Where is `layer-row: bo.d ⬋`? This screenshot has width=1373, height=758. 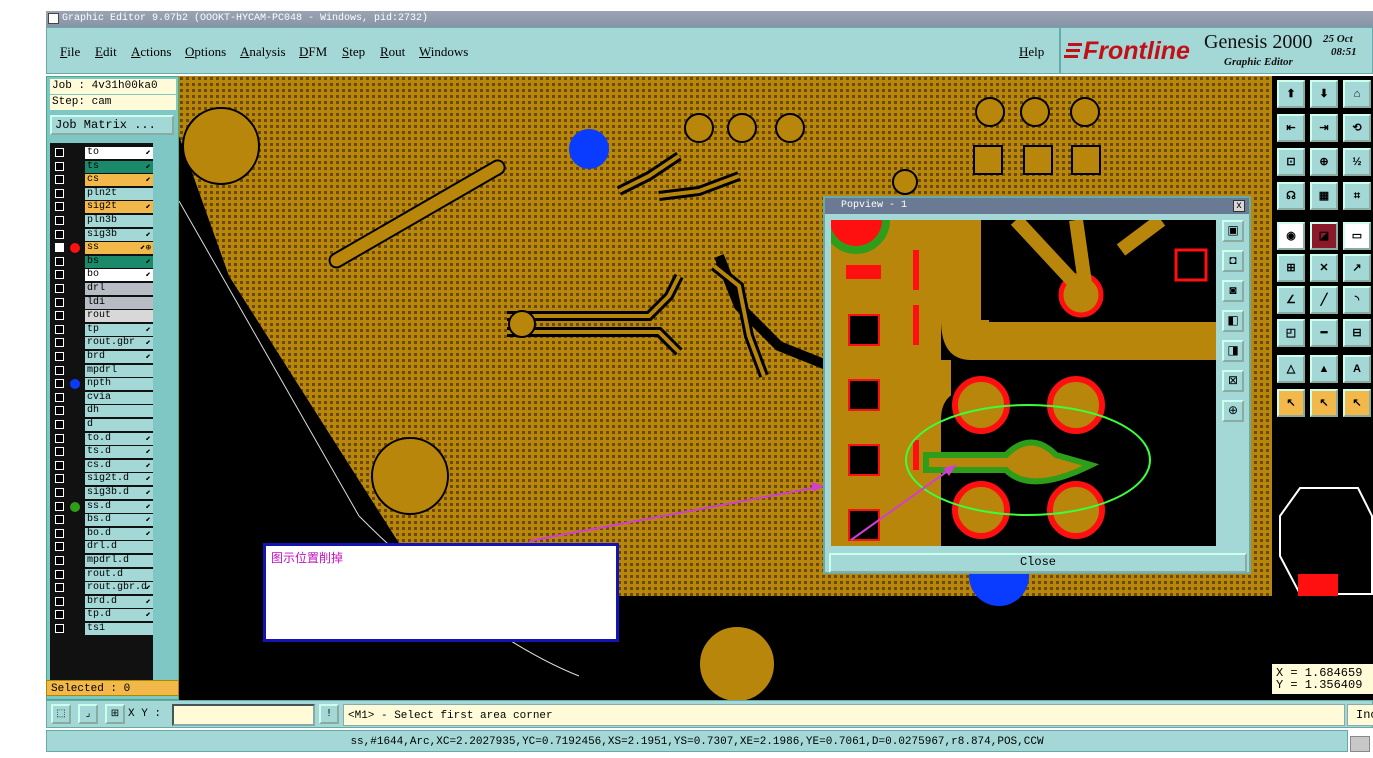 layer-row: bo.d ⬋ is located at coordinates (103, 533).